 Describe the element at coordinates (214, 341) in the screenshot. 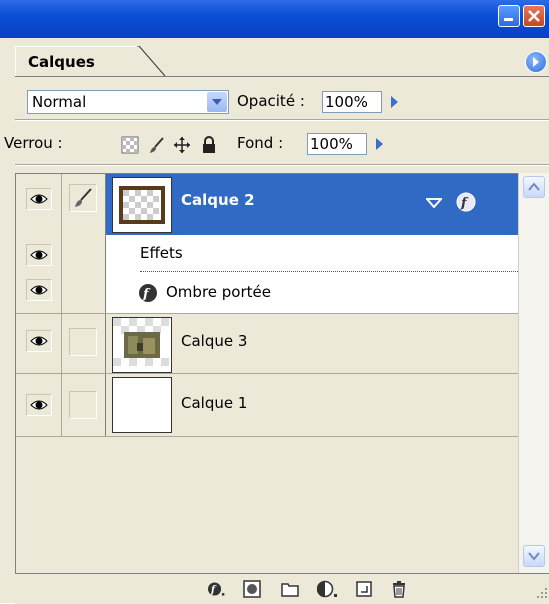

I see `layer-name: Calque 3` at that location.